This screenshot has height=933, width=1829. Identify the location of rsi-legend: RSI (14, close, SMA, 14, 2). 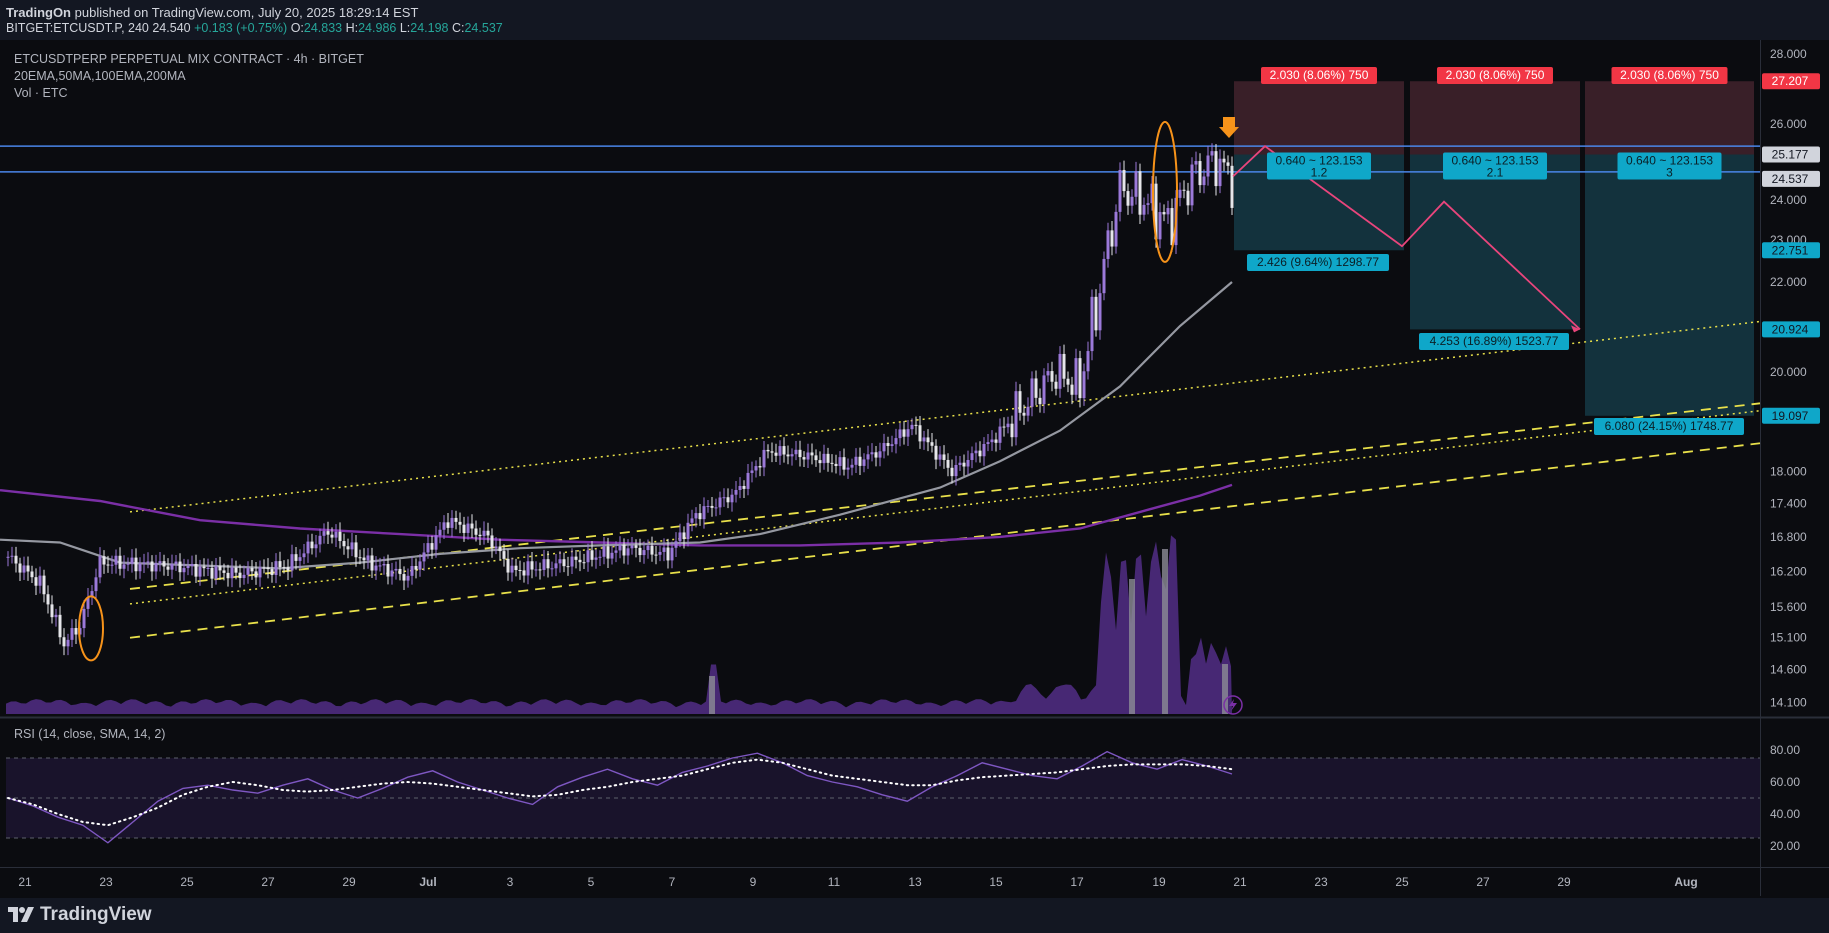
(89, 734).